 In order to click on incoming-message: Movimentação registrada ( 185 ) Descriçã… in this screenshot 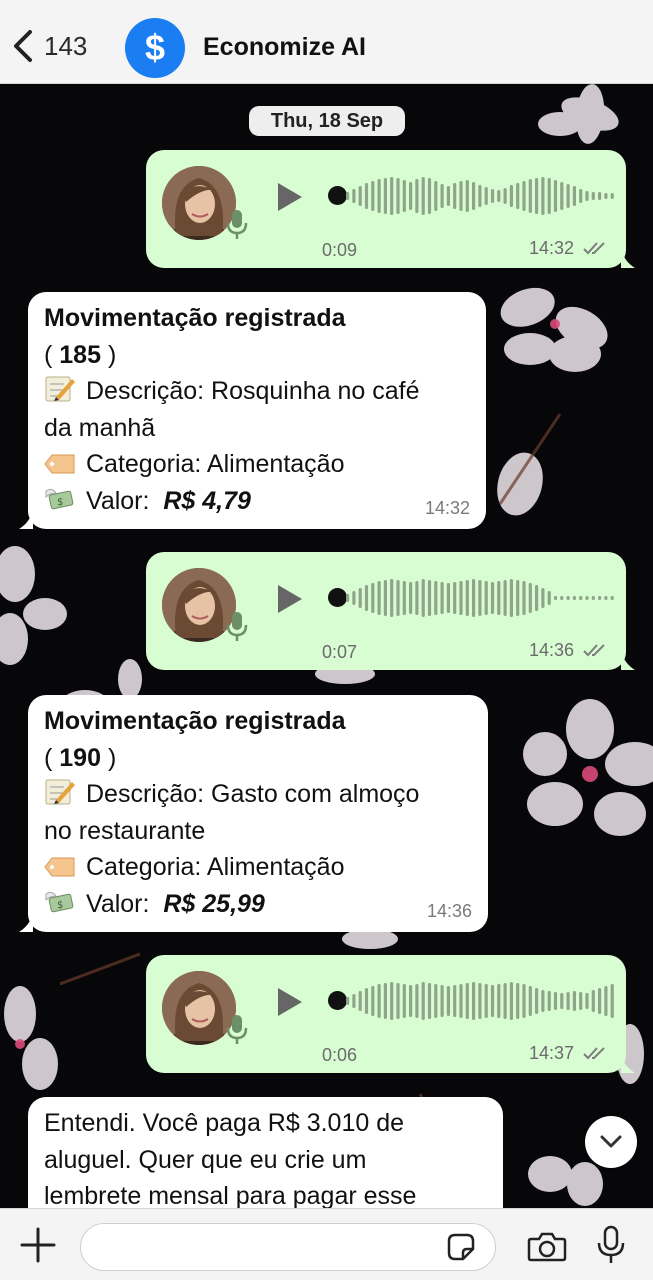, I will do `click(252, 410)`.